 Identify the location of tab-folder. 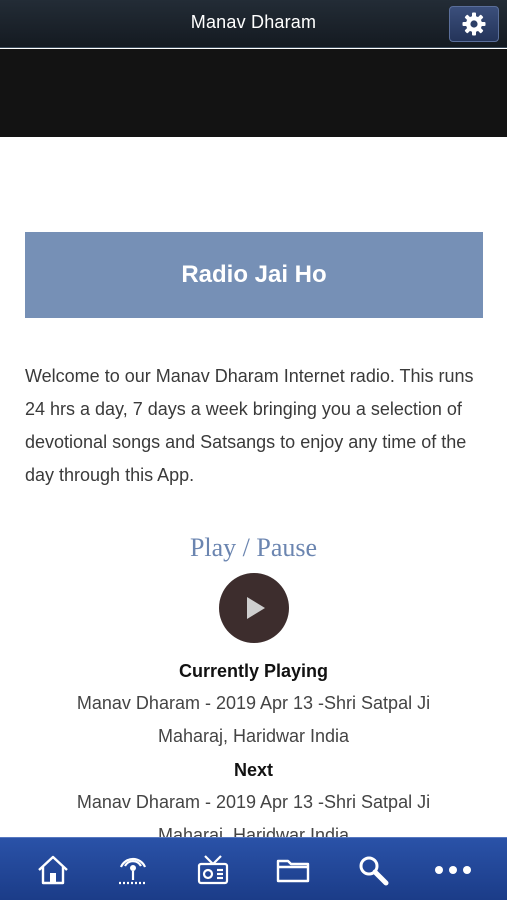
(293, 869).